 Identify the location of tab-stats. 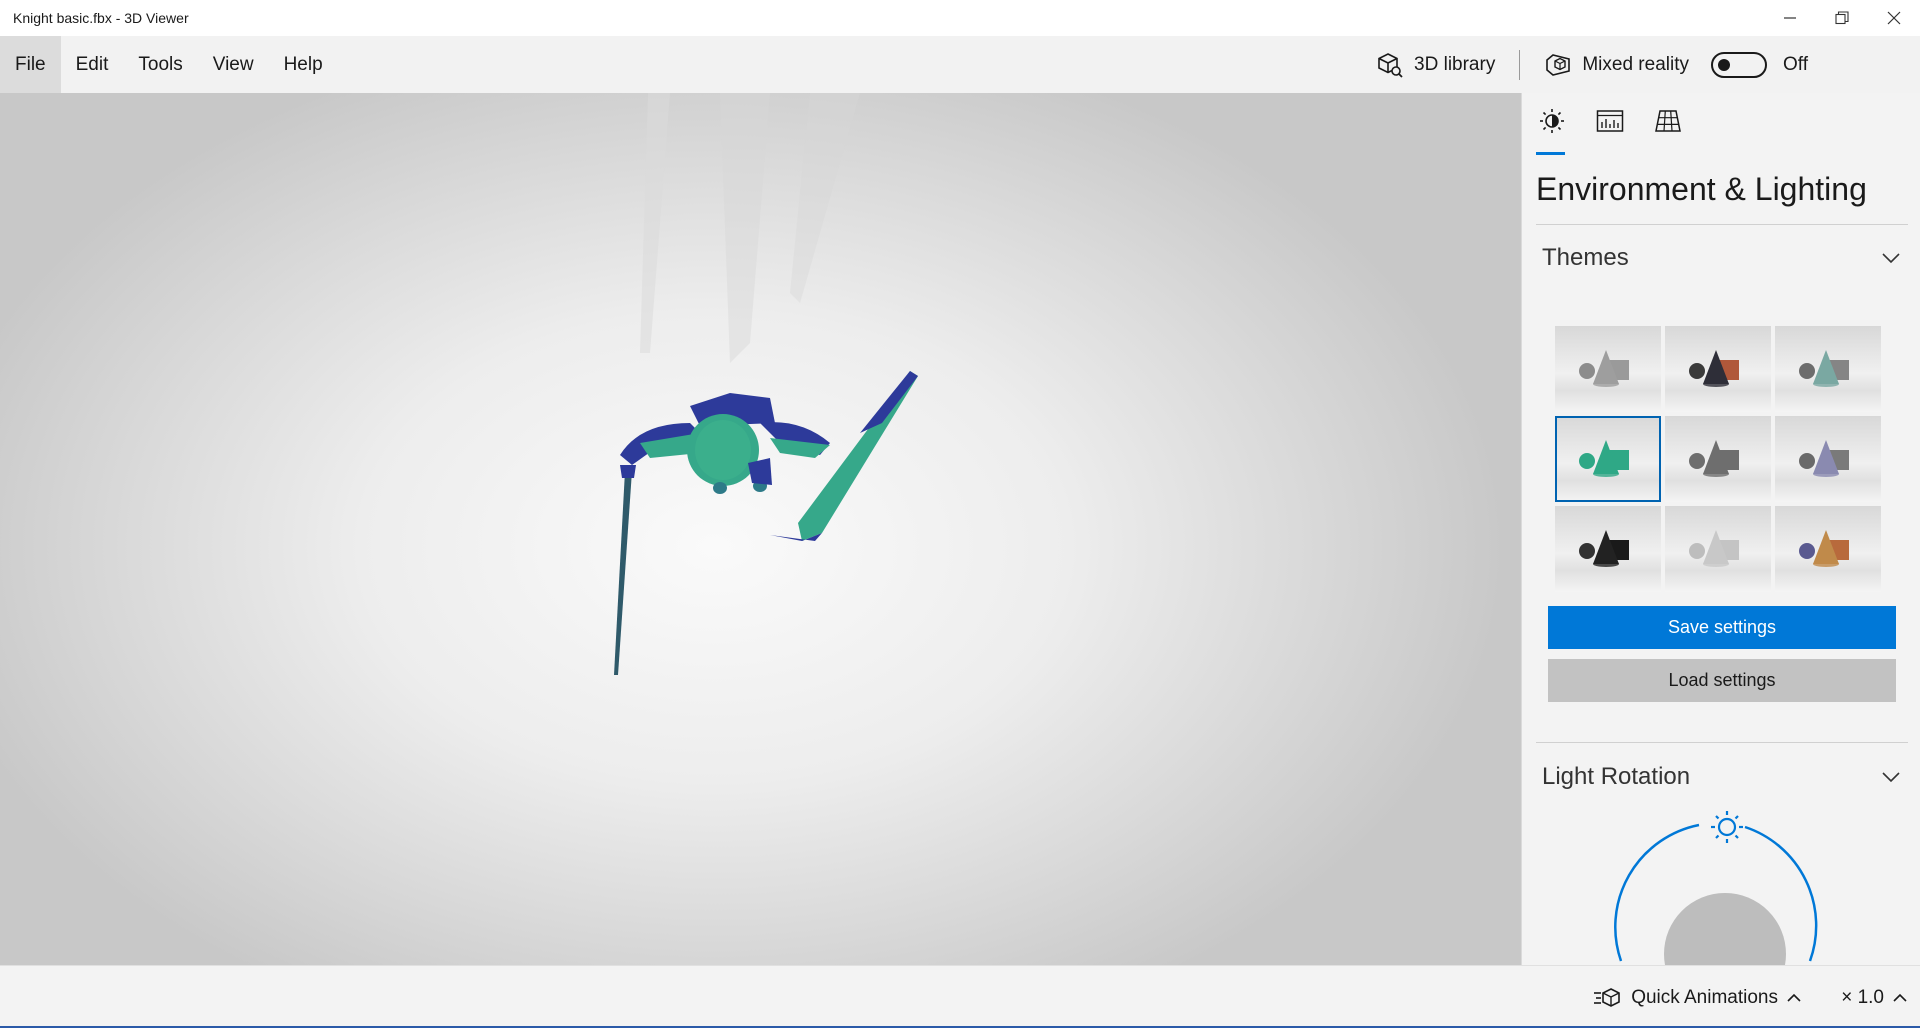
(1623, 129).